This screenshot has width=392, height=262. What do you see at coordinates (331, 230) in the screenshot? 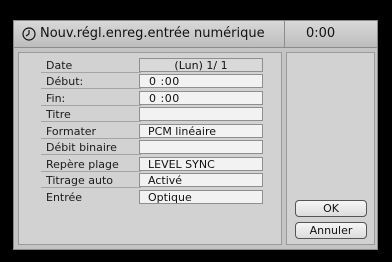
I see `cancel-button: Annuler` at bounding box center [331, 230].